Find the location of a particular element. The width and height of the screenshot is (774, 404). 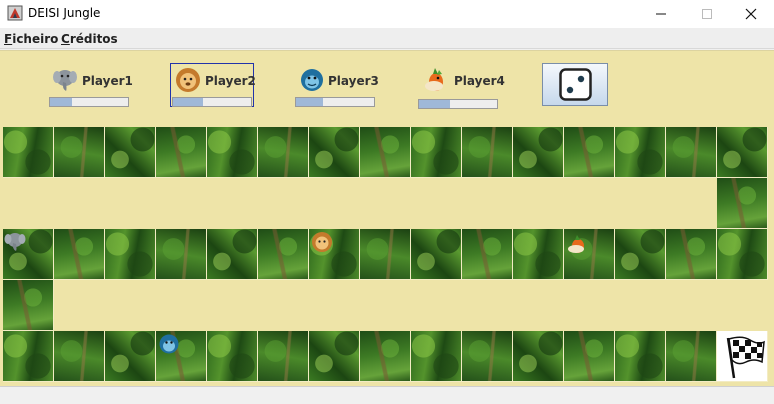

menu-ficheiro-label: icheiro is located at coordinates (35, 39).